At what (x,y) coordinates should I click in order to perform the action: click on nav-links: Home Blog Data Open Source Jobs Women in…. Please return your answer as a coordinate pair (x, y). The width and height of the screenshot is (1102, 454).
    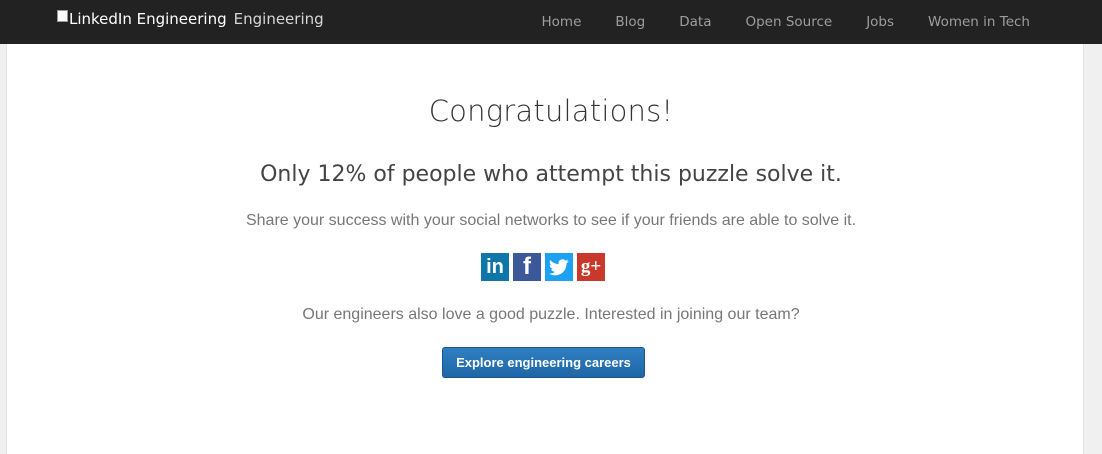
    Looking at the image, I should click on (769, 22).